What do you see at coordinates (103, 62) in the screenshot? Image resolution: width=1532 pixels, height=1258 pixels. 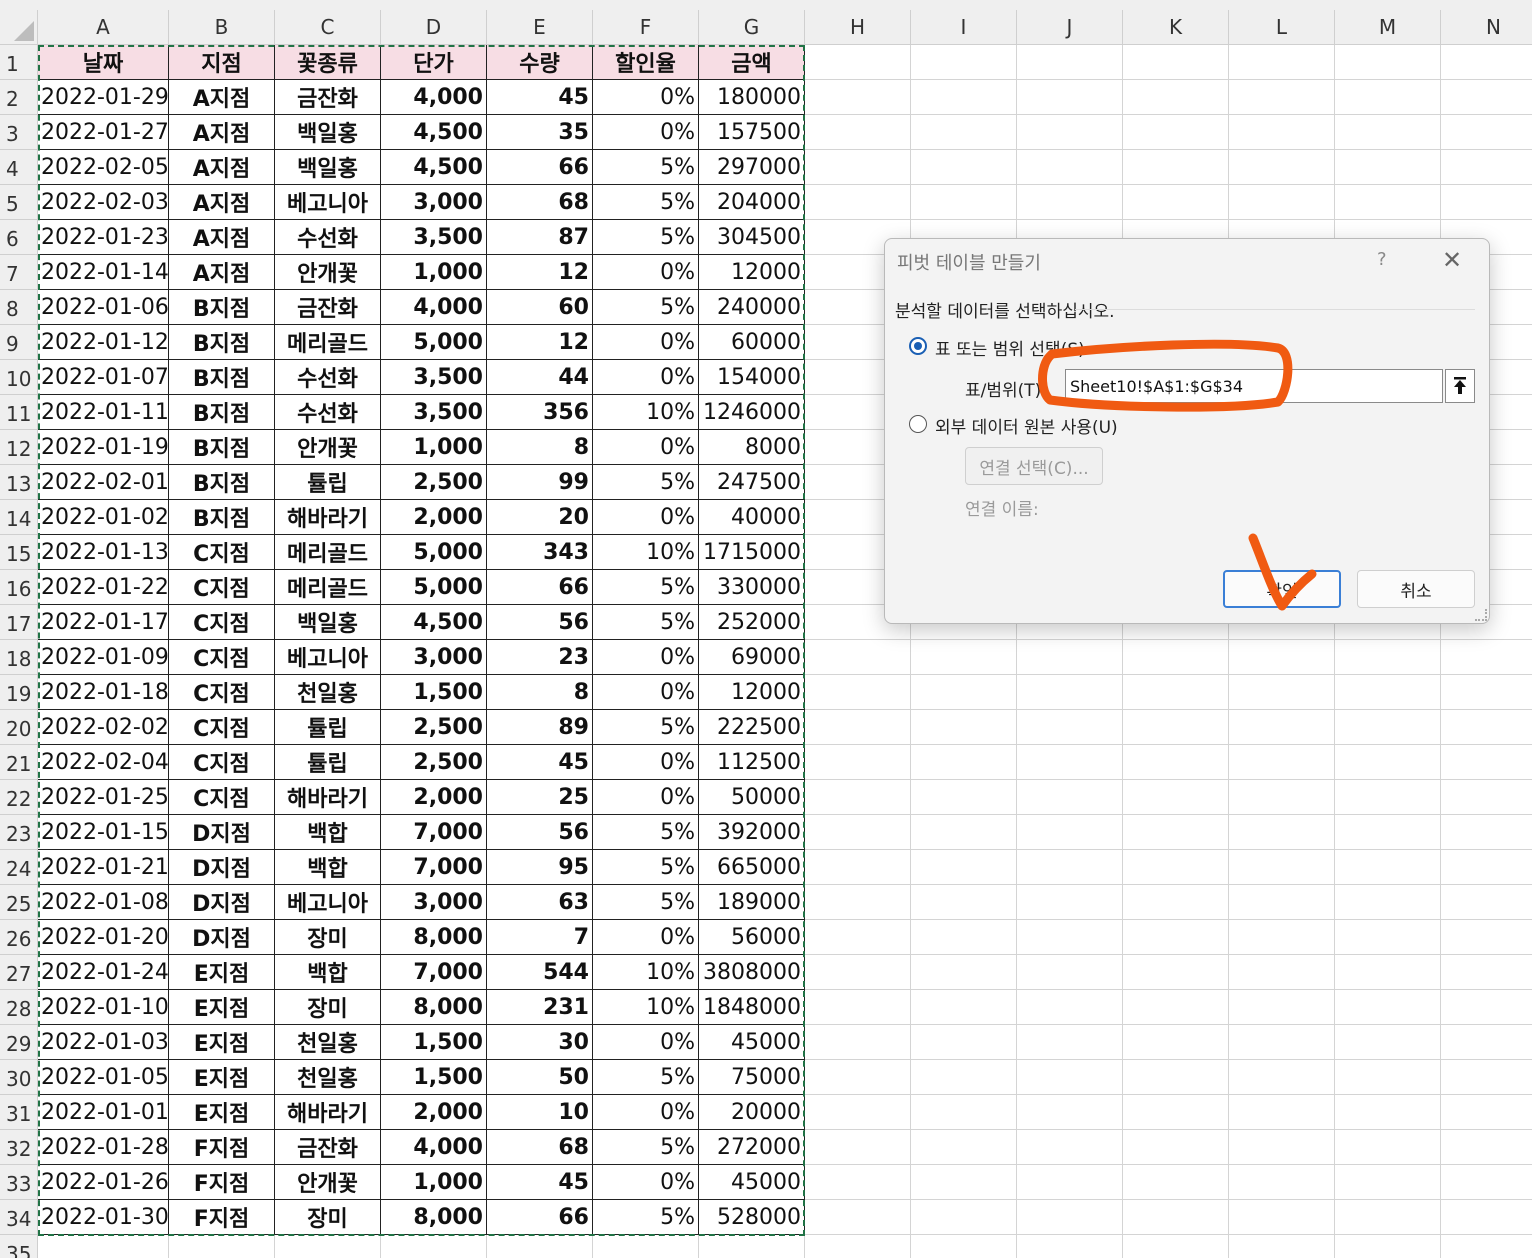 I see `header-cell: 날짜` at bounding box center [103, 62].